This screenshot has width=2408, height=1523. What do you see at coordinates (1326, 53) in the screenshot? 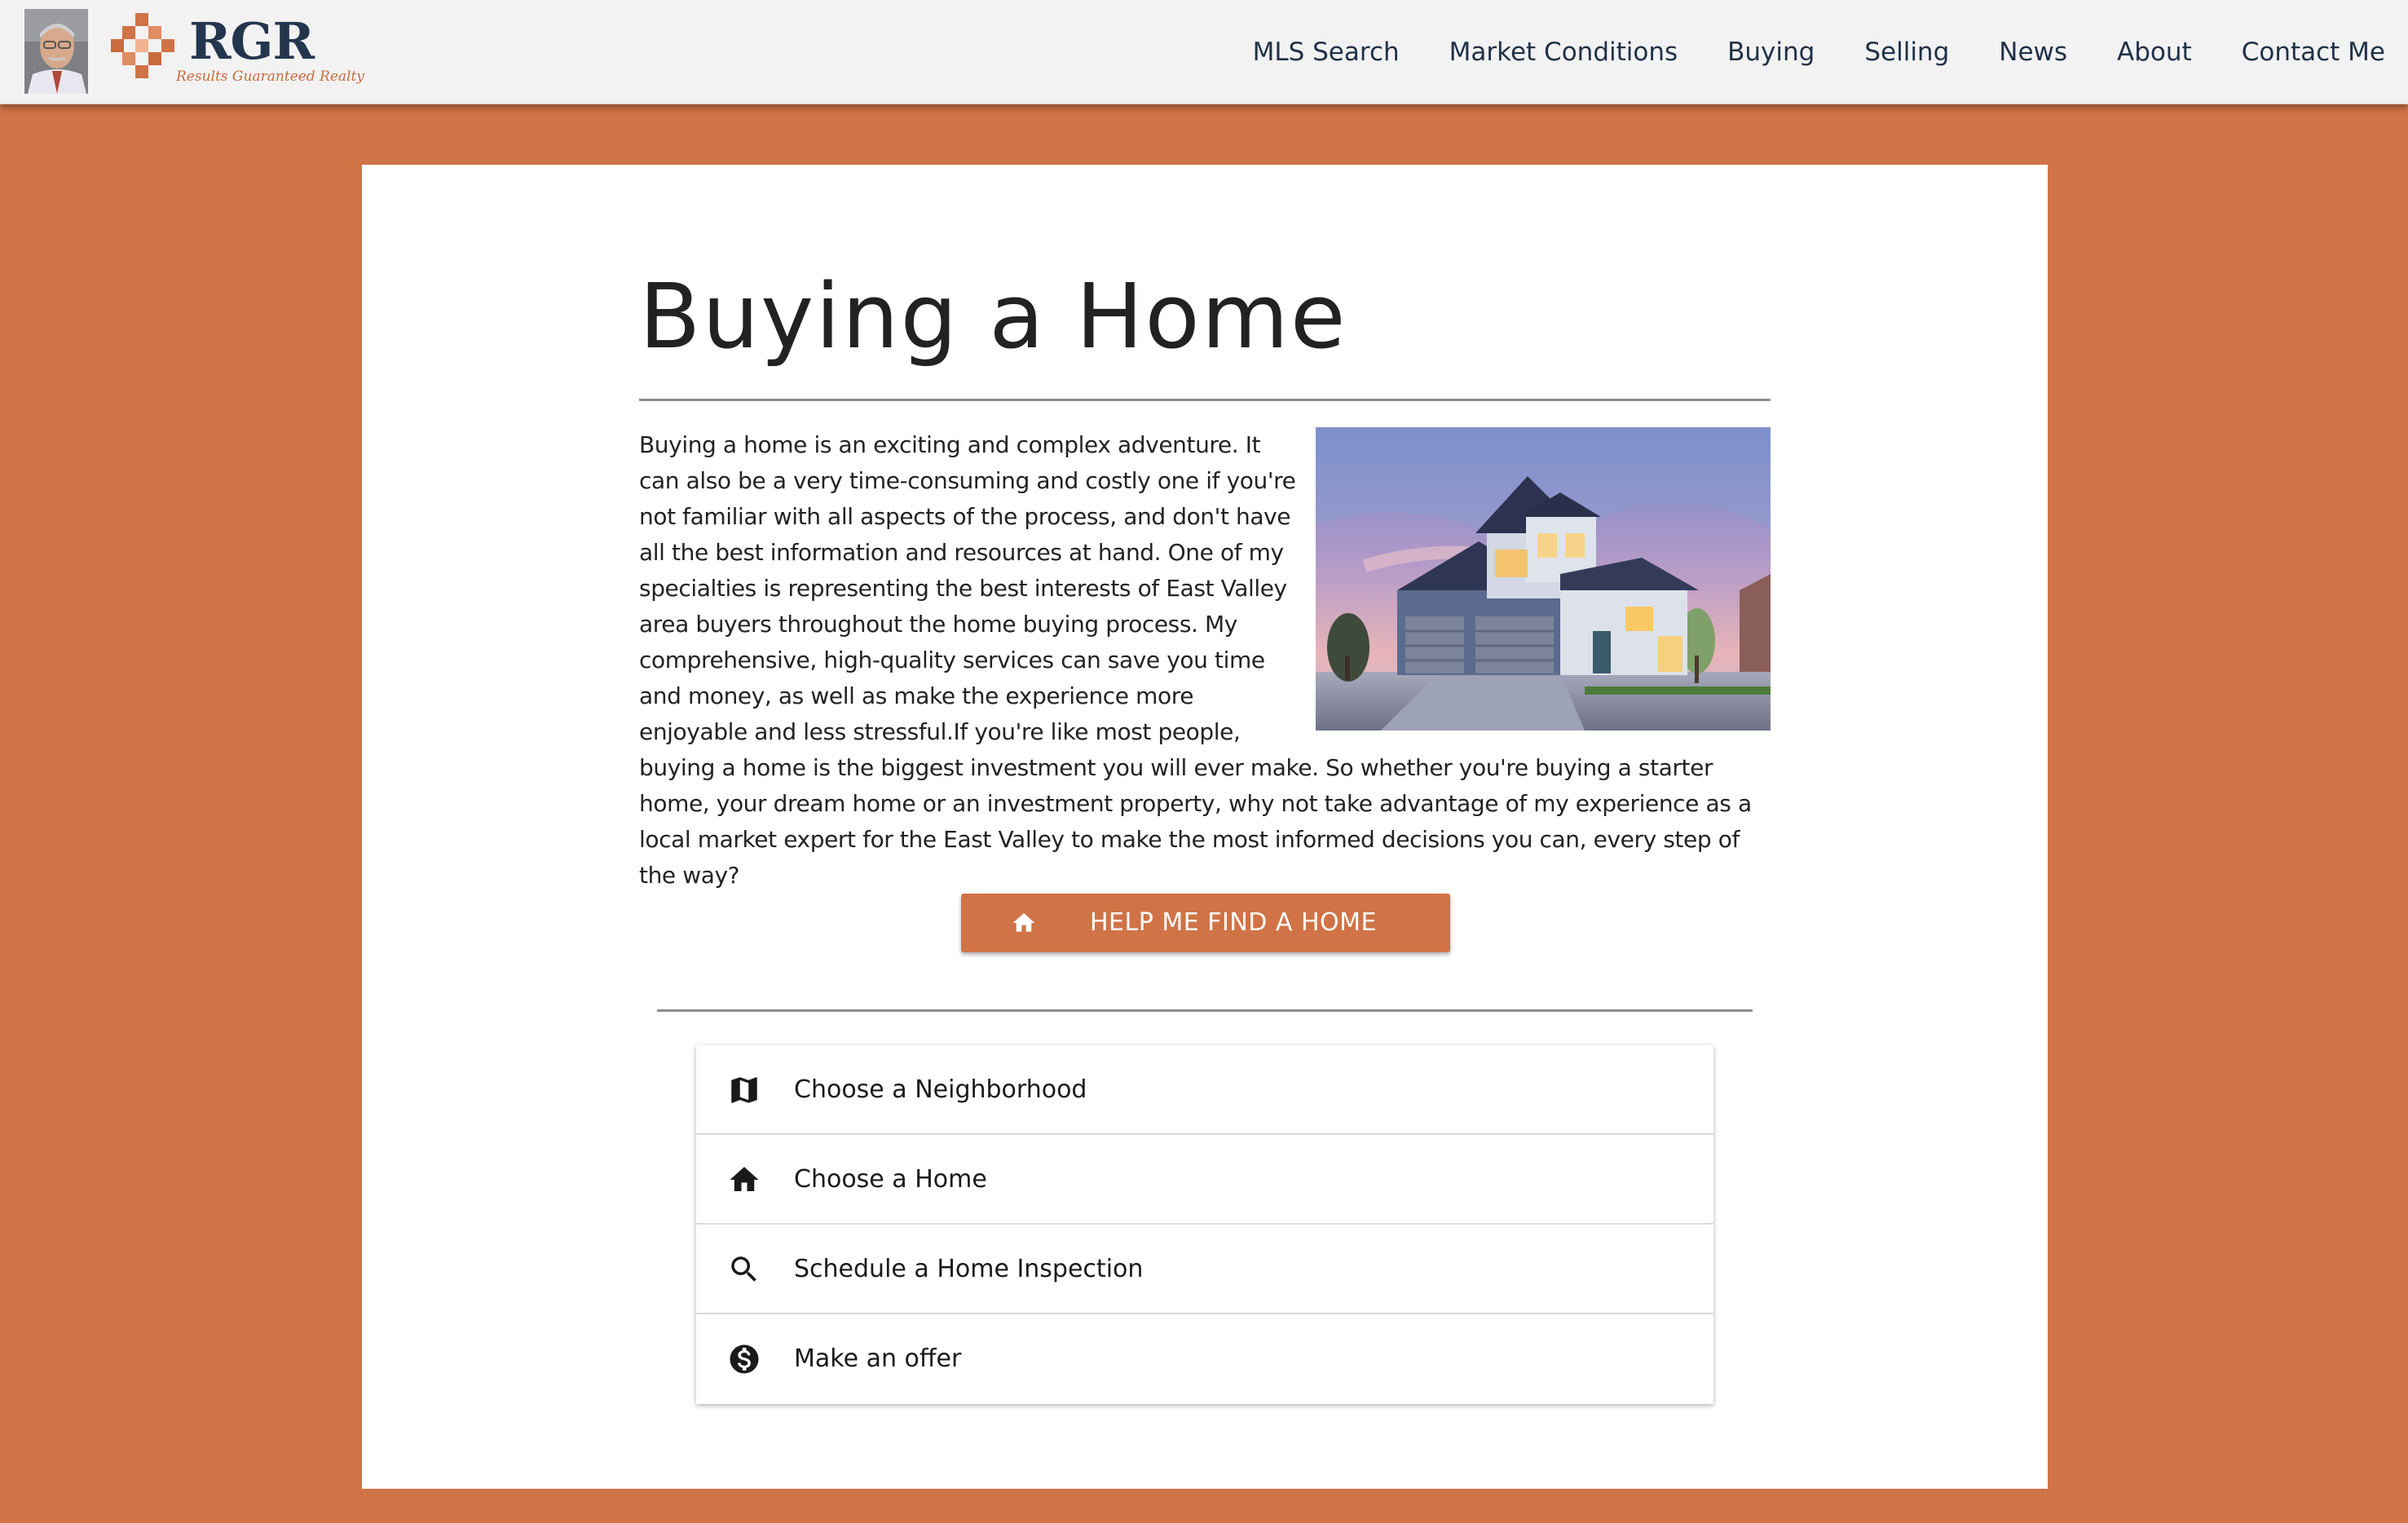
I see `nav-mls-search: MLS Search` at bounding box center [1326, 53].